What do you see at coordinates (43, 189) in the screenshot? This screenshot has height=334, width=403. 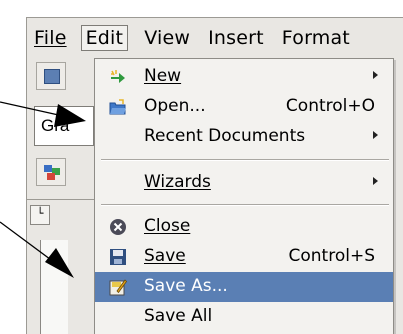 I see `annotation-arrows` at bounding box center [43, 189].